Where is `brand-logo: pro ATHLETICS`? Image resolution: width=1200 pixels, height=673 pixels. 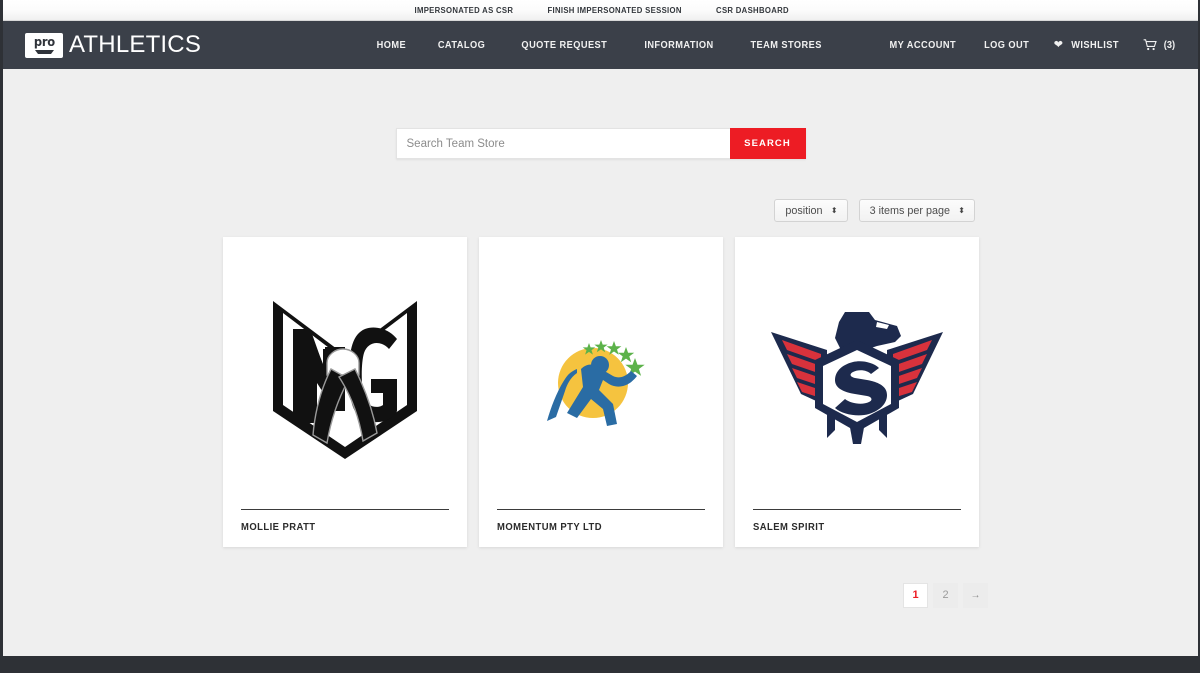
brand-logo: pro ATHLETICS is located at coordinates (113, 45).